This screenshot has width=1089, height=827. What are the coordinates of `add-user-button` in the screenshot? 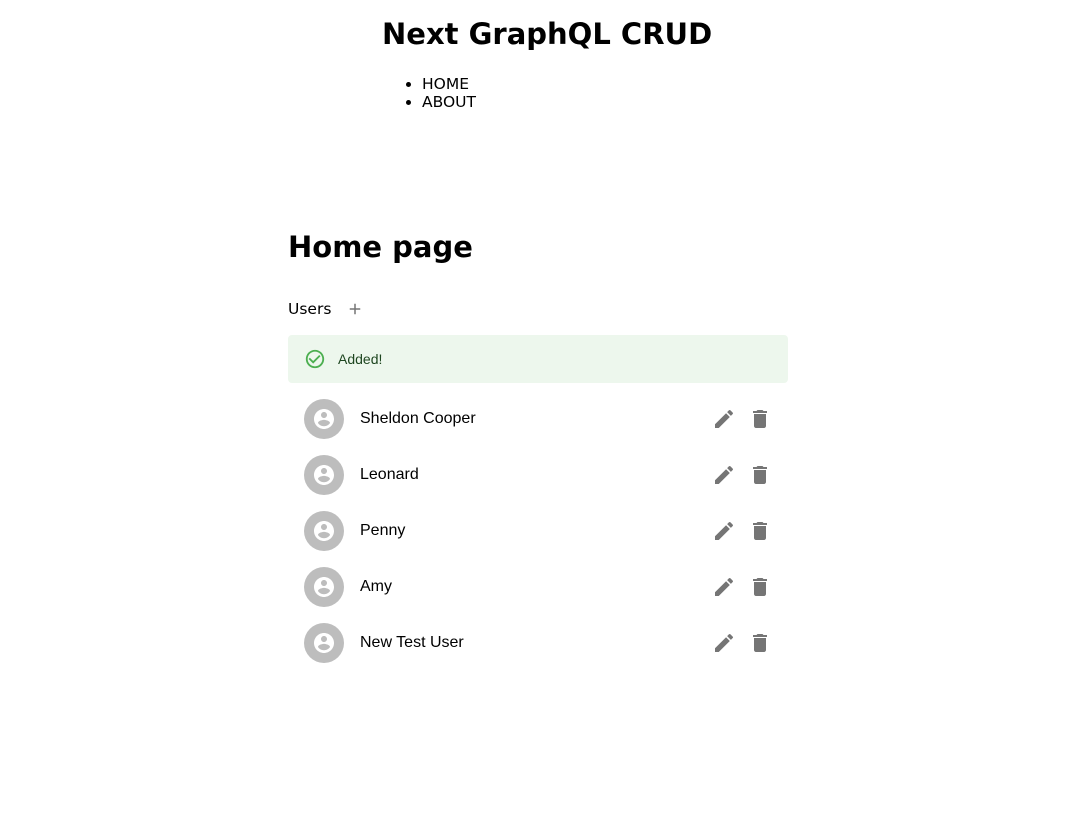 It's located at (355, 309).